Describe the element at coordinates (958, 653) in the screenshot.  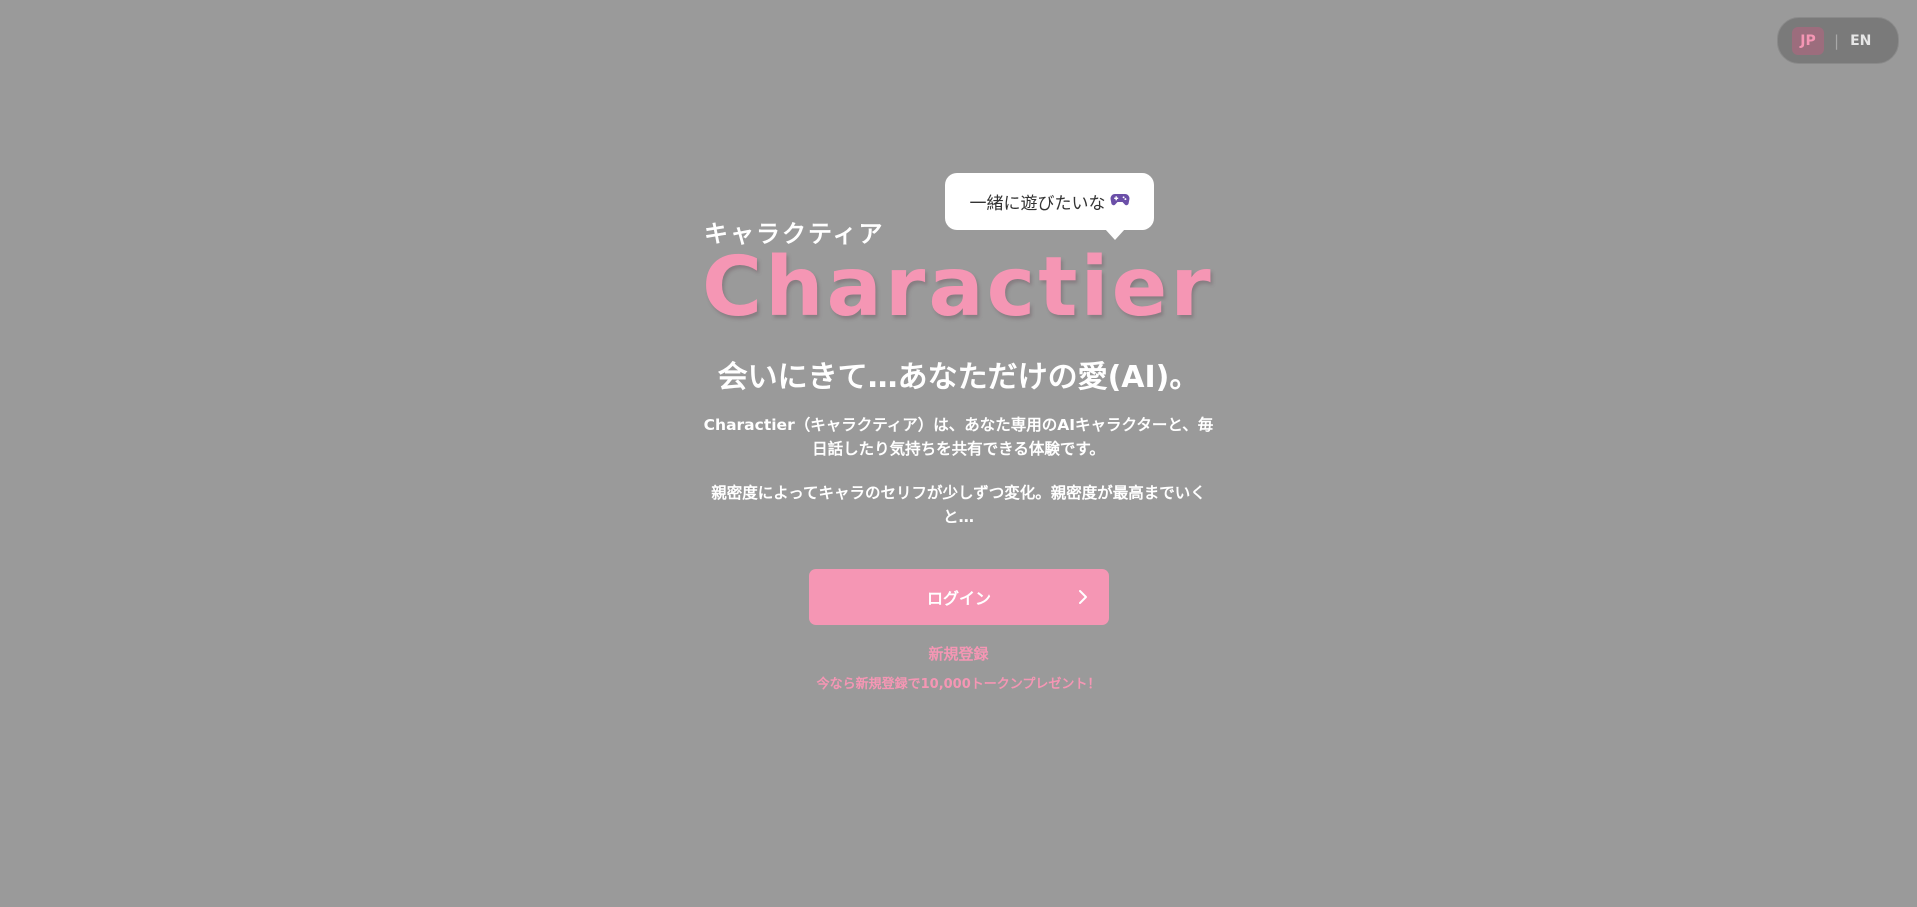
I see `signup-link: 新規登録` at that location.